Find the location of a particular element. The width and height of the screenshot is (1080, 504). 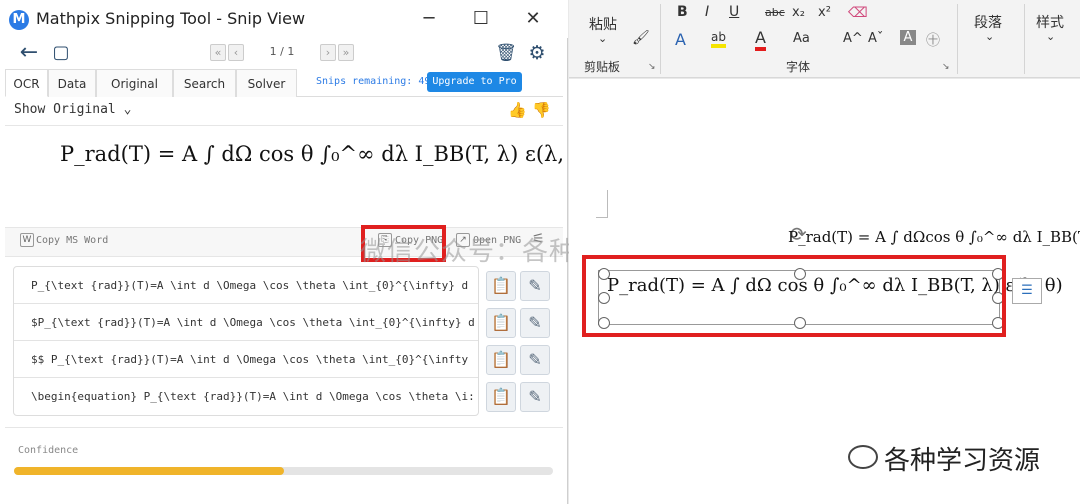

page-corner-mark is located at coordinates (602, 204).